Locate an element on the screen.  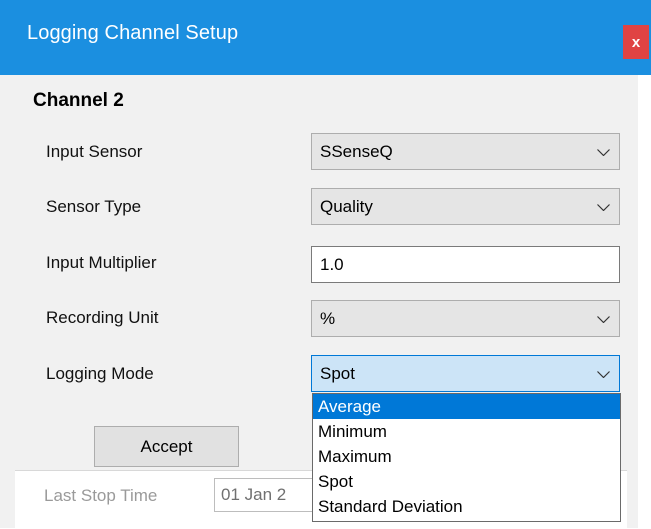
recording-unit-value: % is located at coordinates (328, 318).